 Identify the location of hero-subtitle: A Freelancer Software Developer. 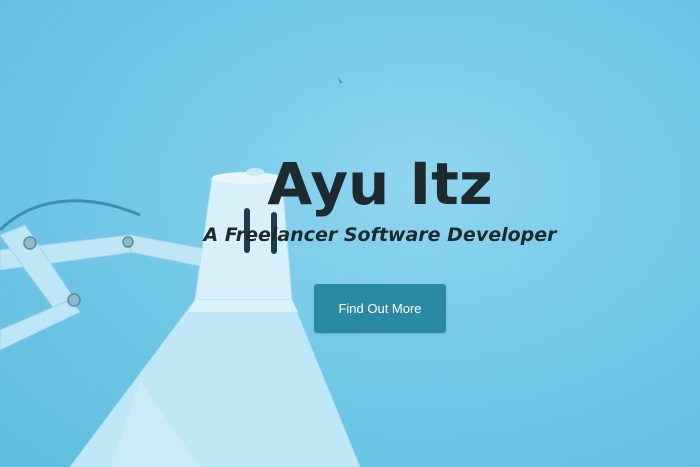
(380, 235).